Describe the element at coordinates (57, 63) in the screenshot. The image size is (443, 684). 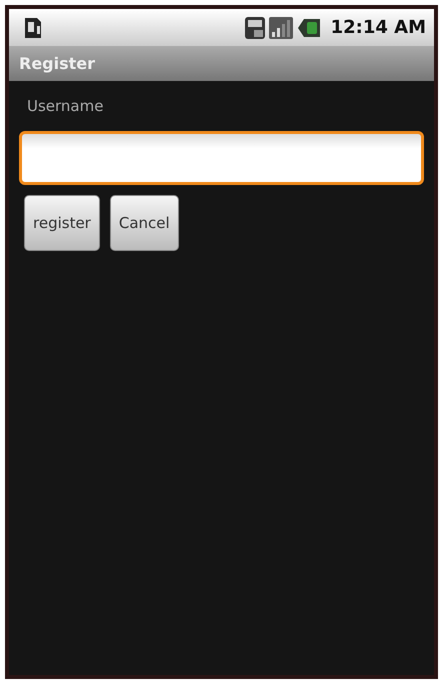
I see `window-title: Register` at that location.